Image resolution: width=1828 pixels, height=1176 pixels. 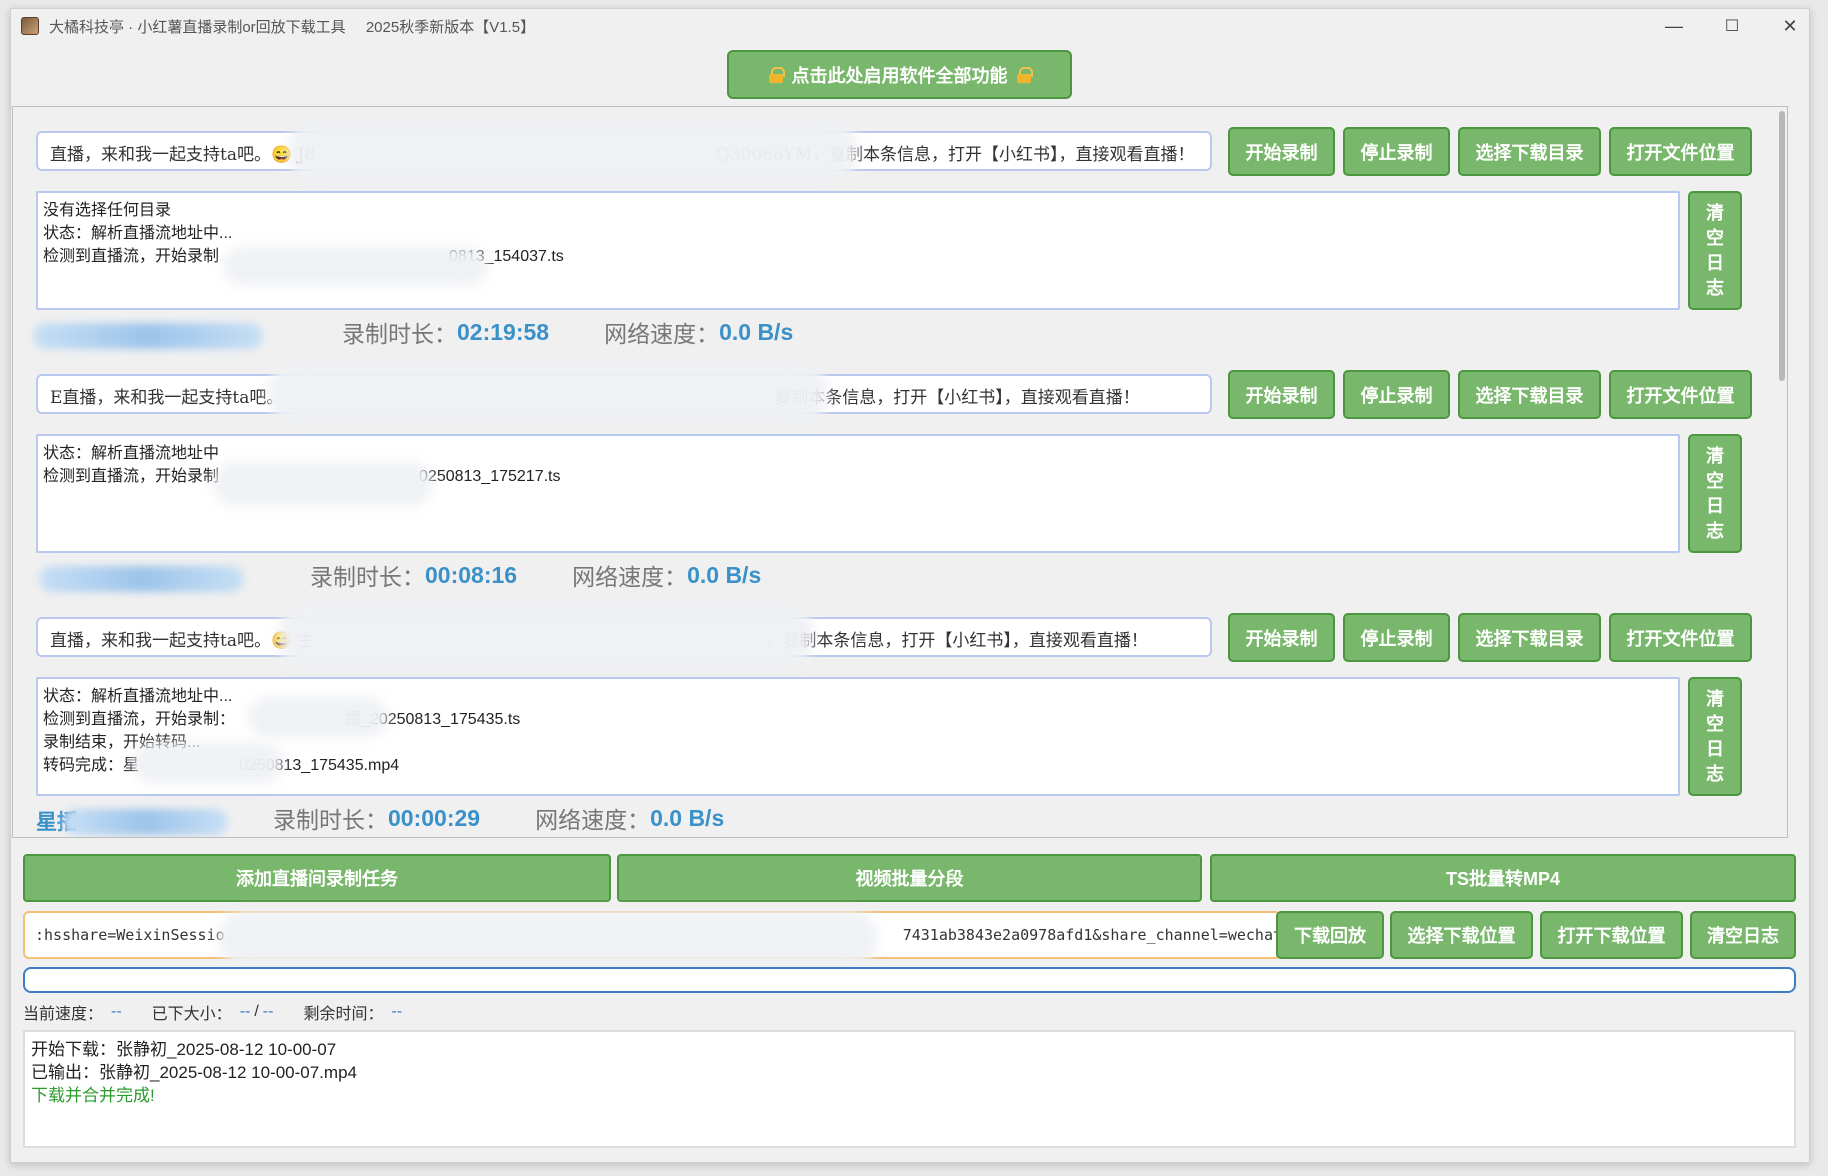 I want to click on lock-icon, so click(x=1024, y=74).